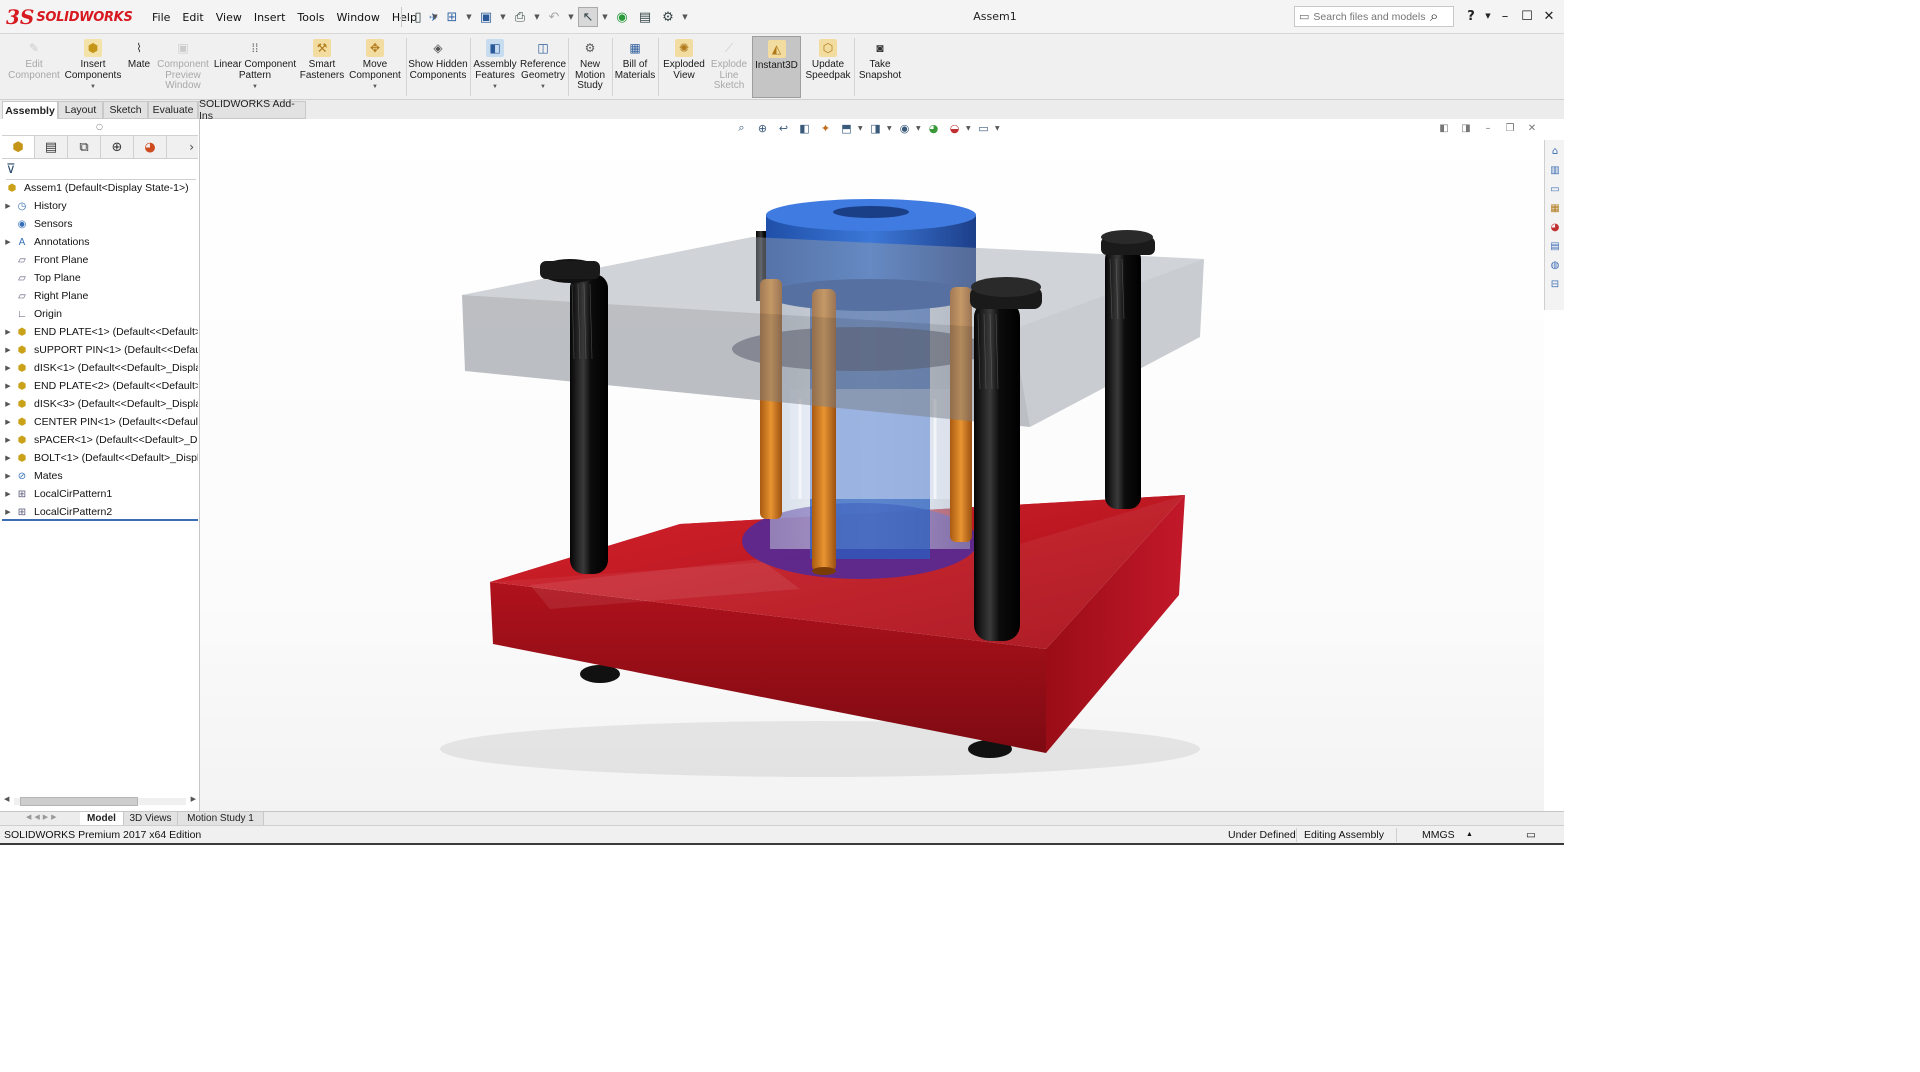  I want to click on dimxpertmanager-icon: ⊕, so click(117, 147).